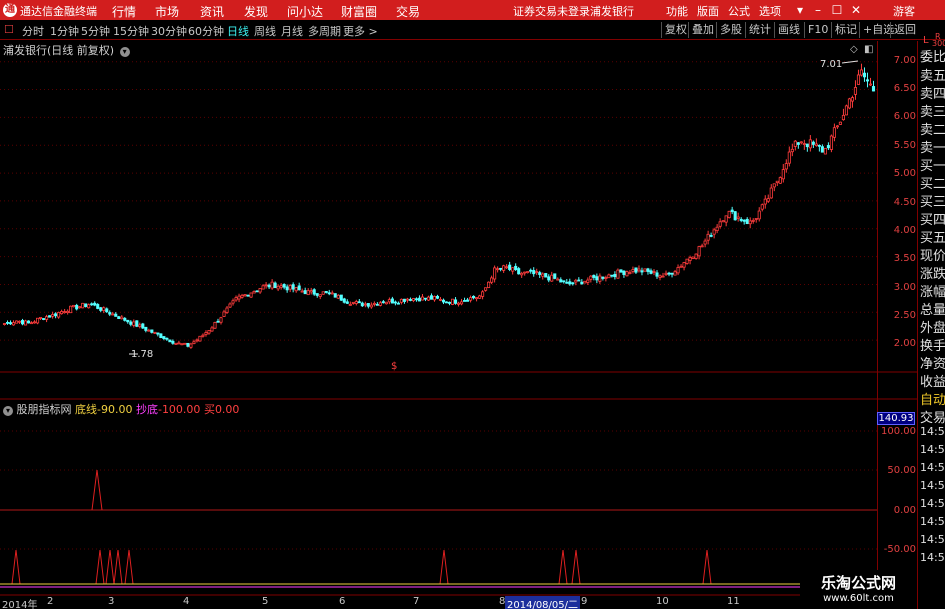  Describe the element at coordinates (904, 88) in the screenshot. I see `y-tick-650: 6.50` at that location.